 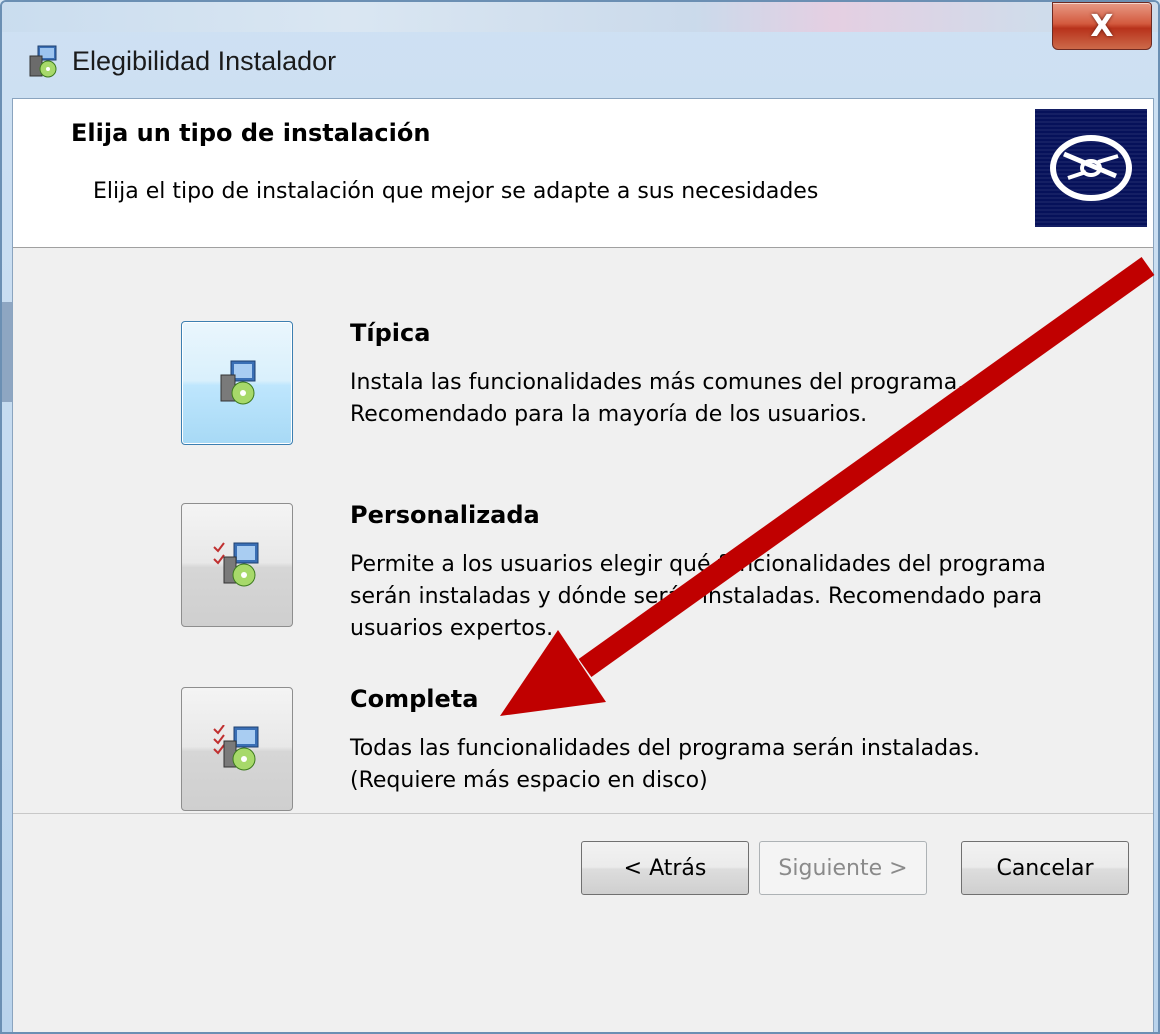 What do you see at coordinates (204, 61) in the screenshot?
I see `window-title: Elegibilidad Instalador` at bounding box center [204, 61].